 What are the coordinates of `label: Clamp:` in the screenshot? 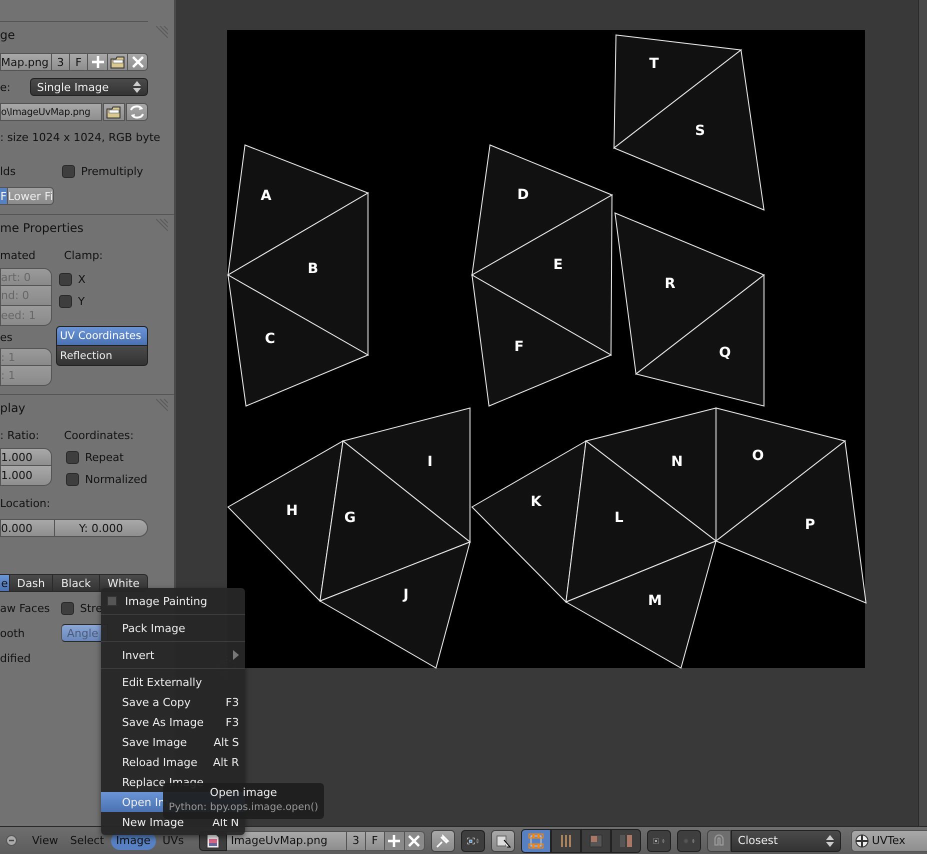 It's located at (83, 255).